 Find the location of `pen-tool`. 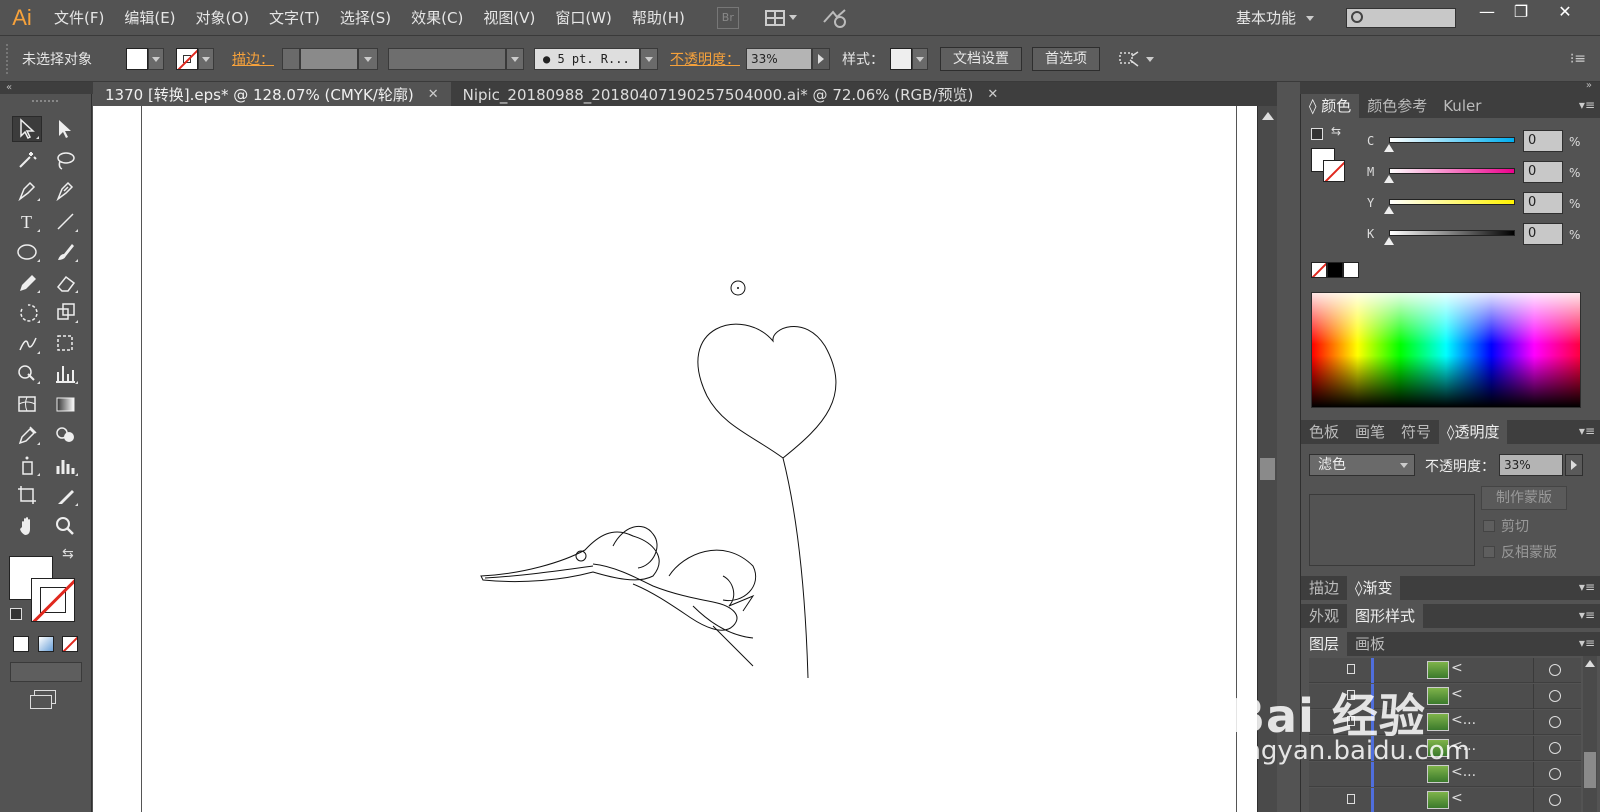

pen-tool is located at coordinates (27, 190).